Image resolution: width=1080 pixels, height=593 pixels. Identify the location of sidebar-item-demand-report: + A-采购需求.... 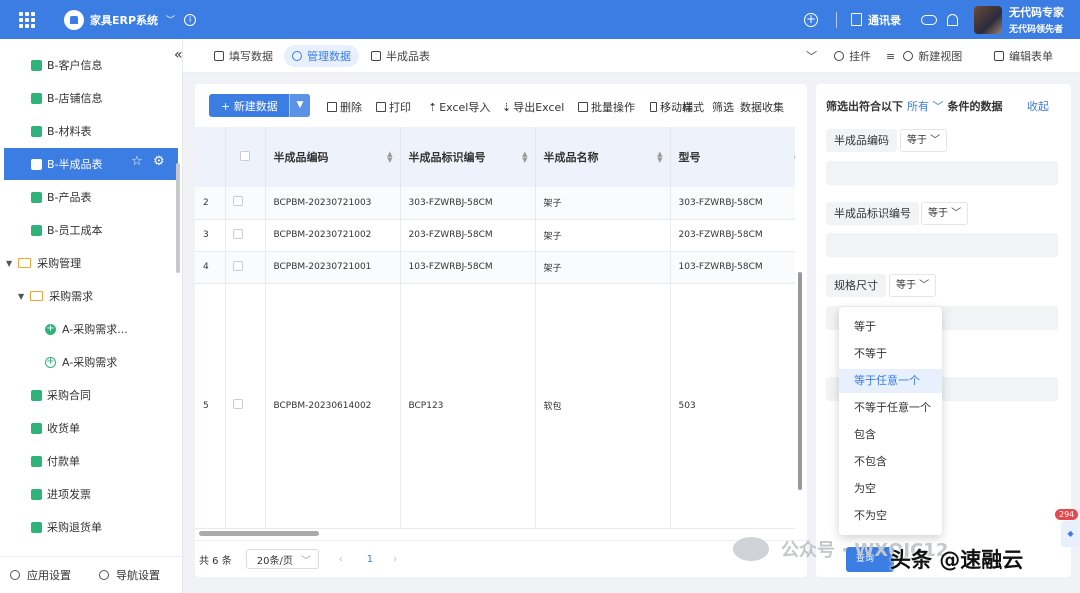
(86, 329).